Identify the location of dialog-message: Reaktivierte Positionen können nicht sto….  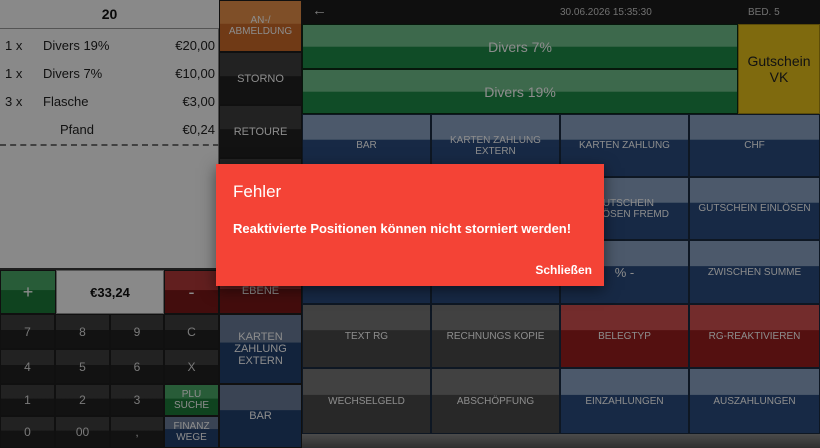
(402, 228).